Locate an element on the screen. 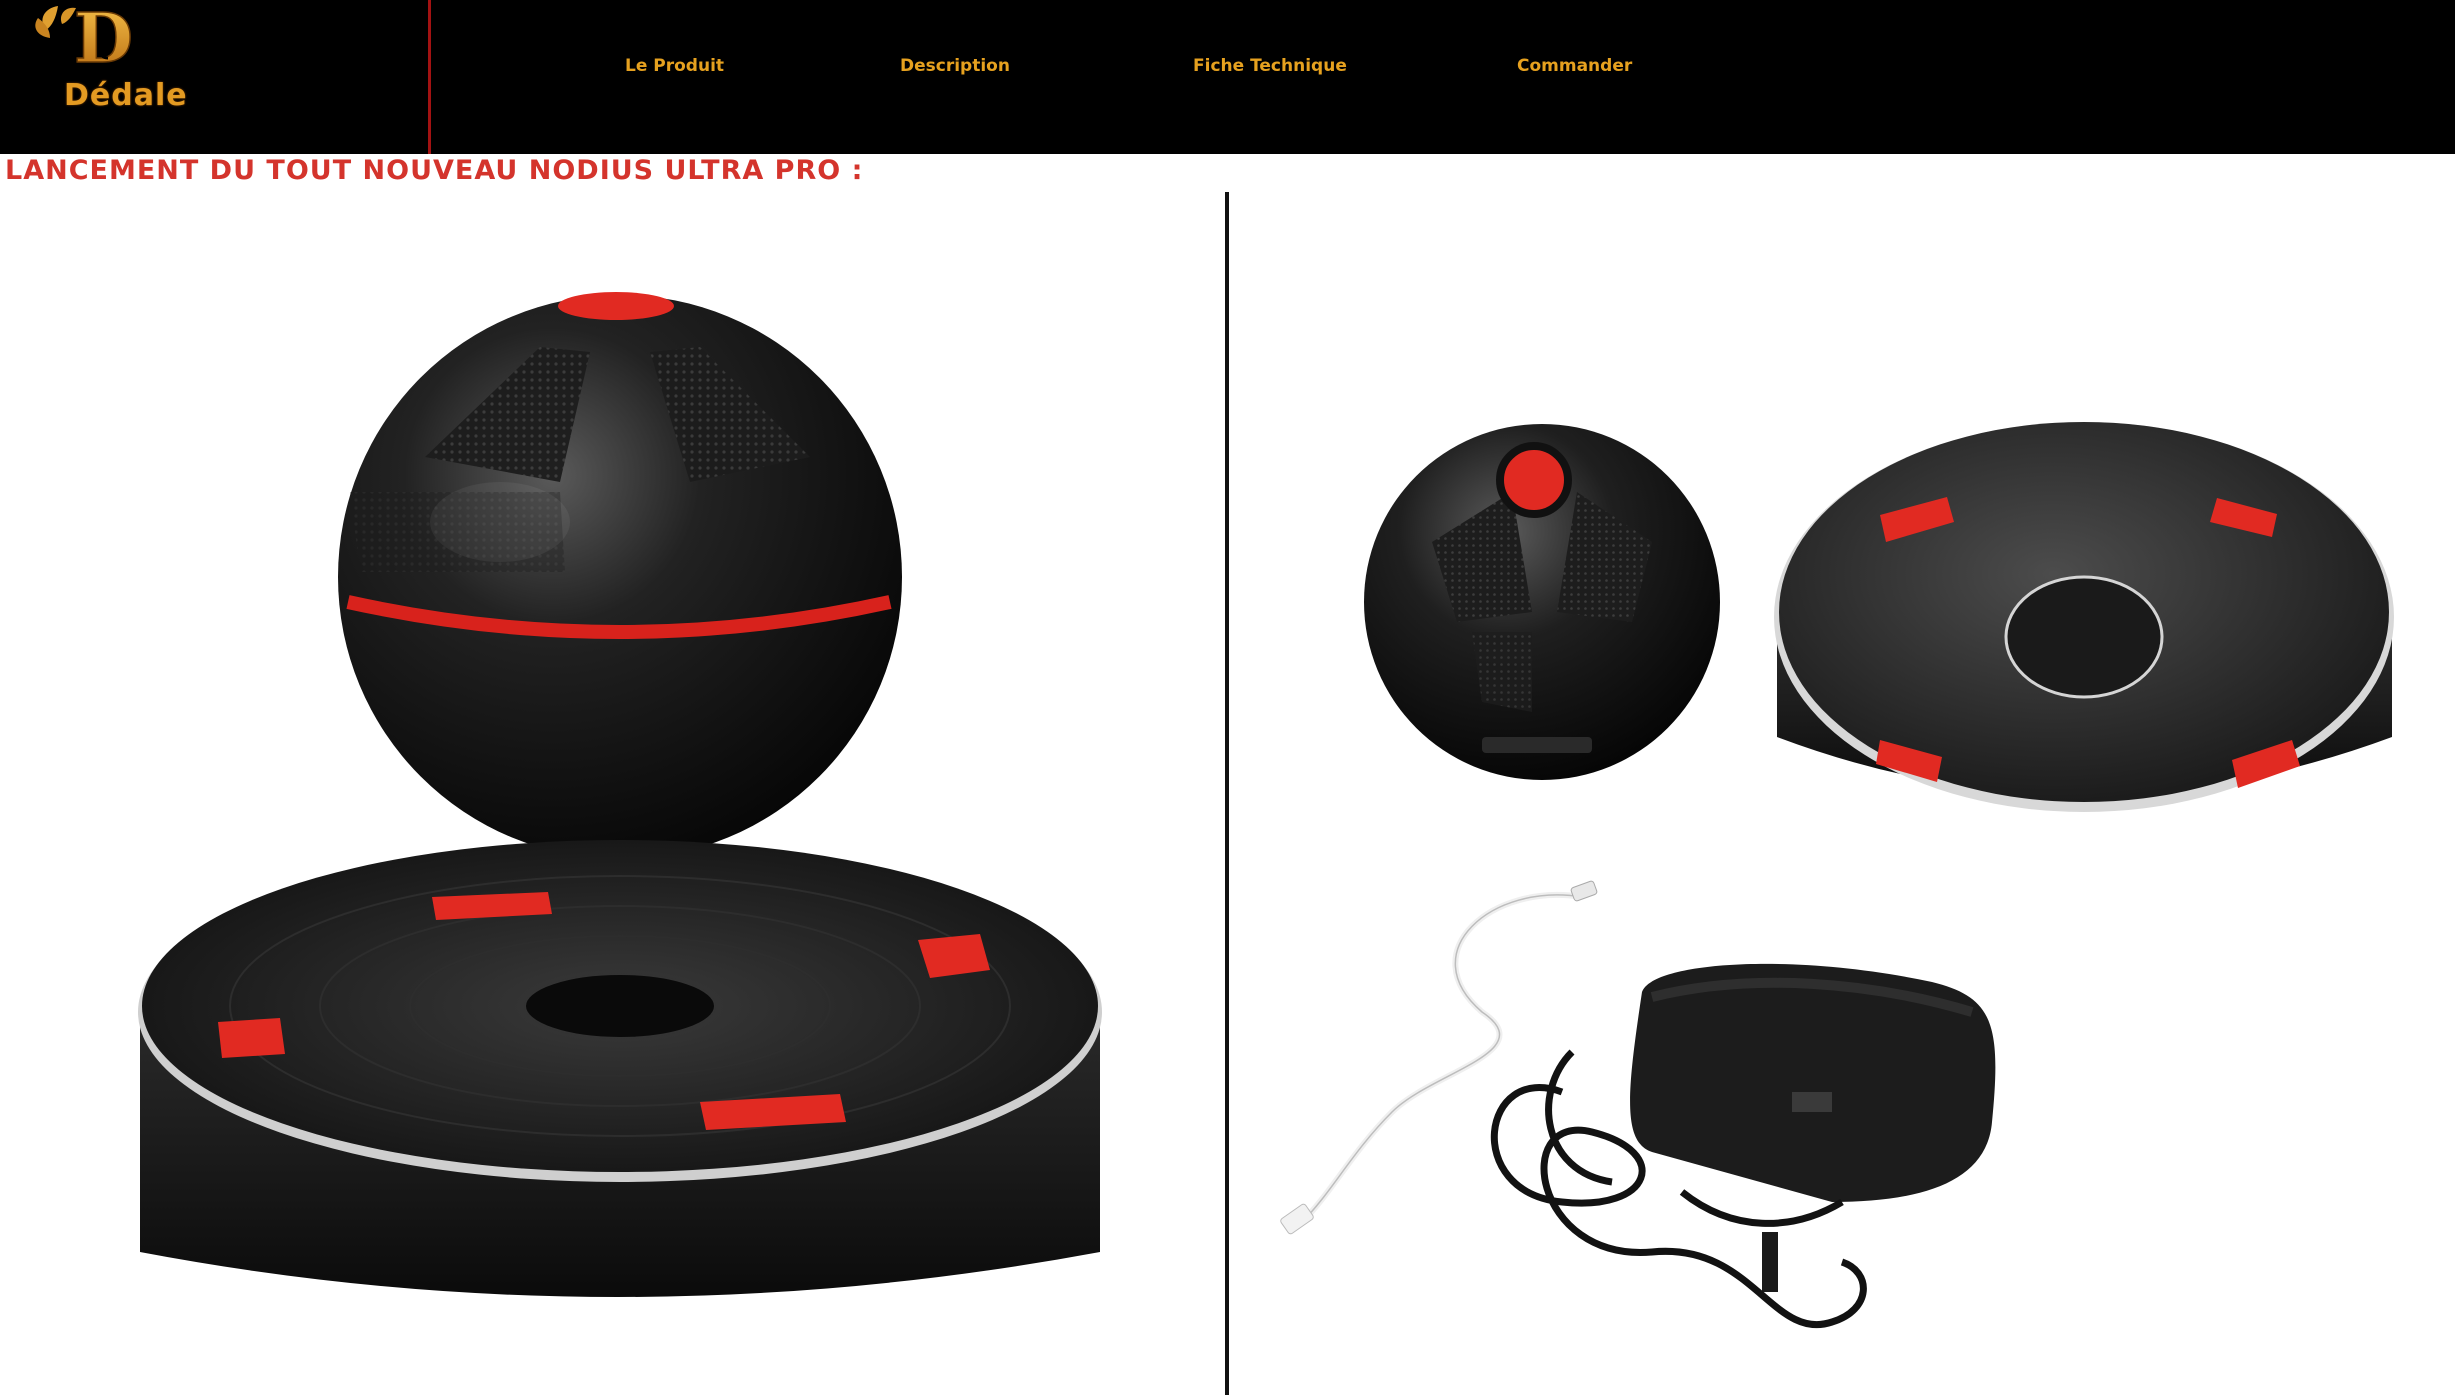 This screenshot has width=2455, height=1399. nav-commander: Commander is located at coordinates (1574, 68).